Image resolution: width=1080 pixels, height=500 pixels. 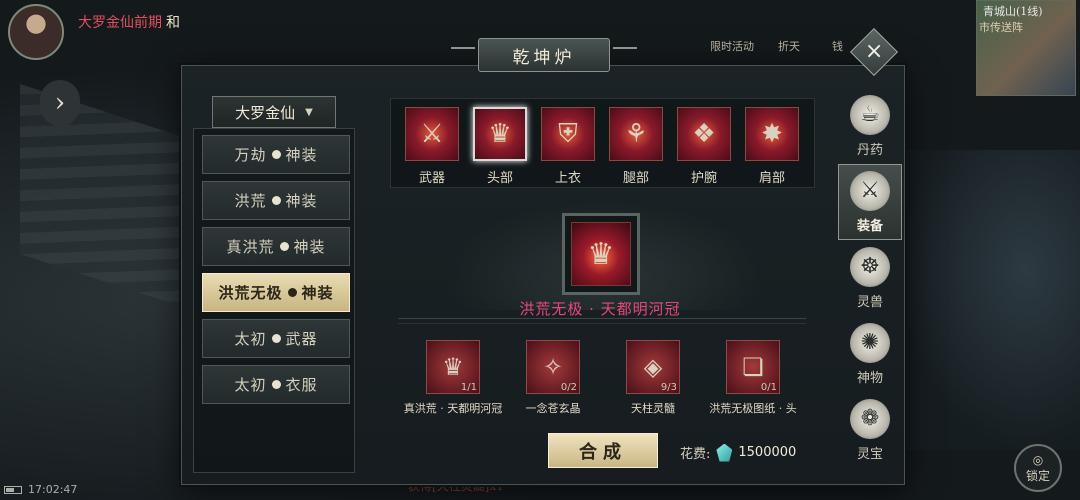 I want to click on expand-arrow-icon: ›, so click(x=60, y=103).